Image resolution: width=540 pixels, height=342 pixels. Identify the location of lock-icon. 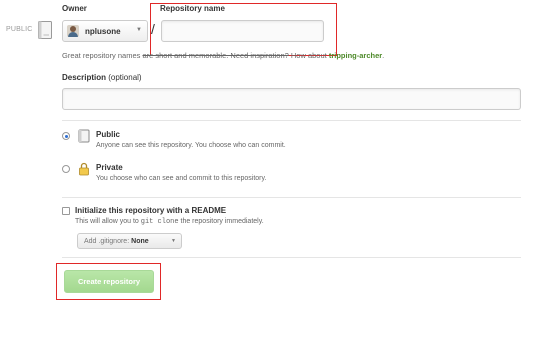
(84, 169).